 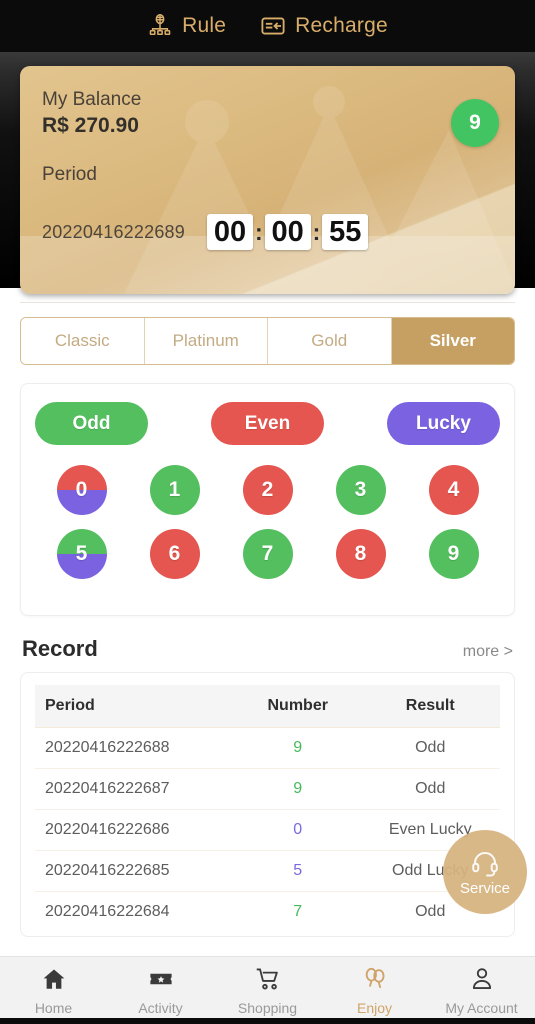 I want to click on timer-minutes: 00, so click(x=287, y=232).